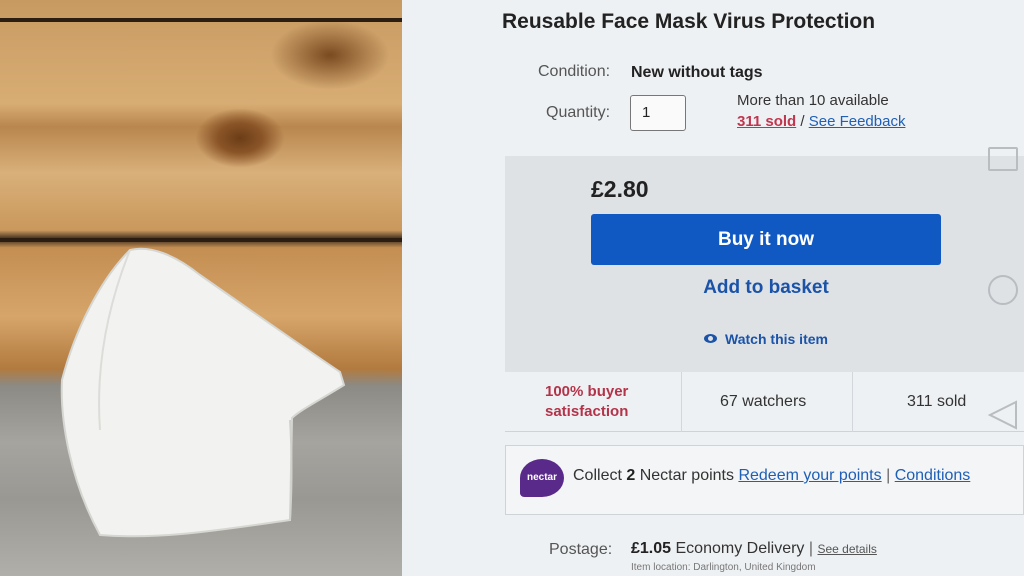 The height and width of the screenshot is (576, 1024). What do you see at coordinates (766, 239) in the screenshot?
I see `buy-it-now-button: Buy it now` at bounding box center [766, 239].